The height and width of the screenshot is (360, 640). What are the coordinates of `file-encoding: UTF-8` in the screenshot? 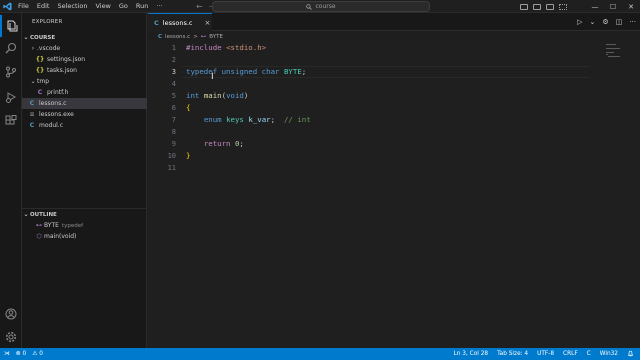 It's located at (545, 354).